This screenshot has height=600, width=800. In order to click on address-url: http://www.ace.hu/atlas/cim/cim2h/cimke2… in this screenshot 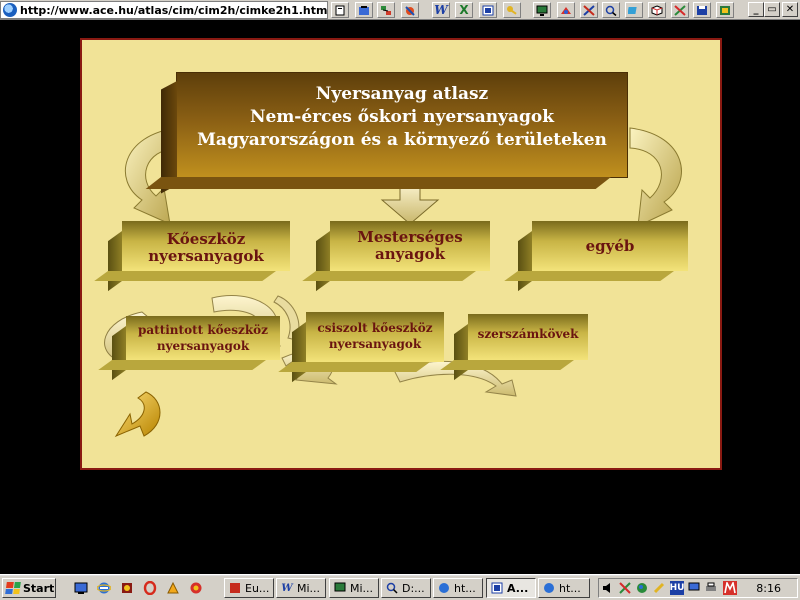, I will do `click(173, 10)`.